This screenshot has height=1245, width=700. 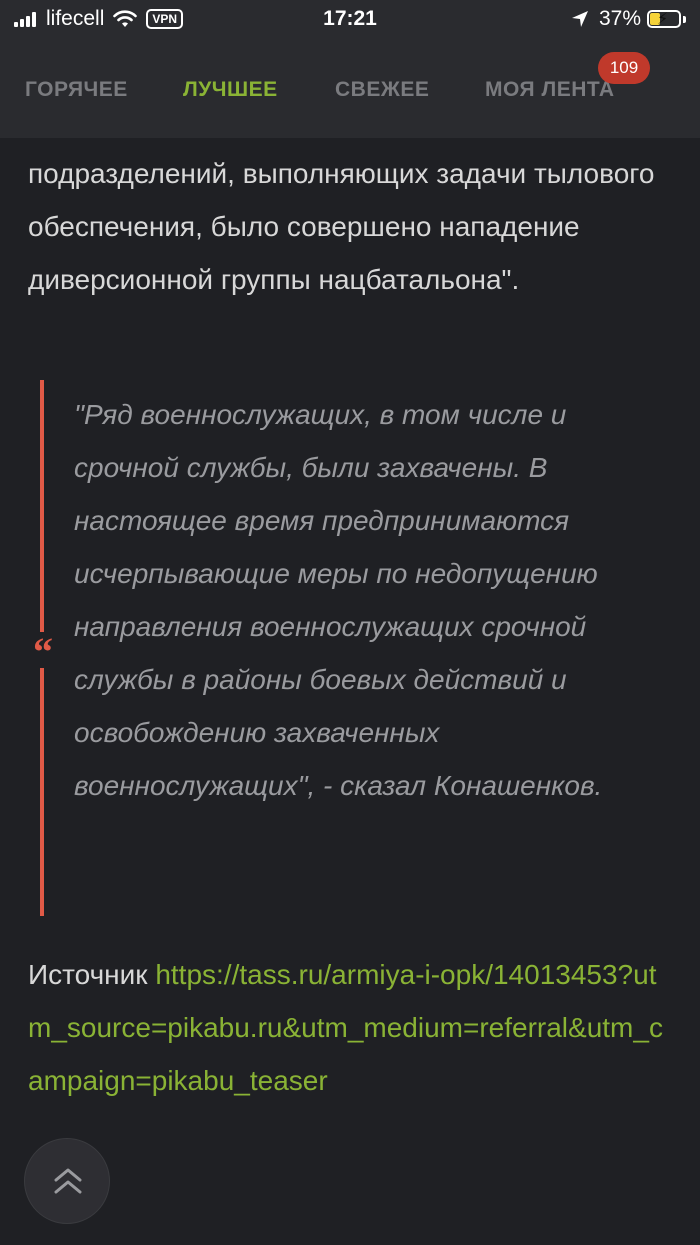 I want to click on double-chevron-up-icon, so click(x=68, y=1181).